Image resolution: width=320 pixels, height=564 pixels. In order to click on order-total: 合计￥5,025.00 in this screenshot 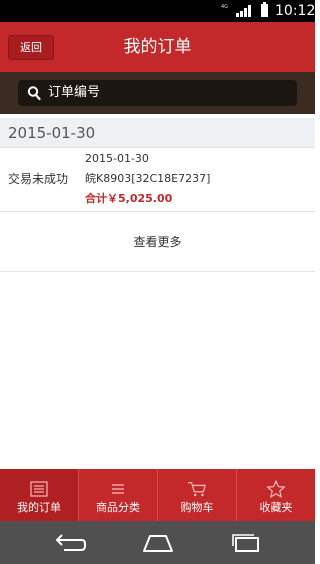, I will do `click(129, 198)`.